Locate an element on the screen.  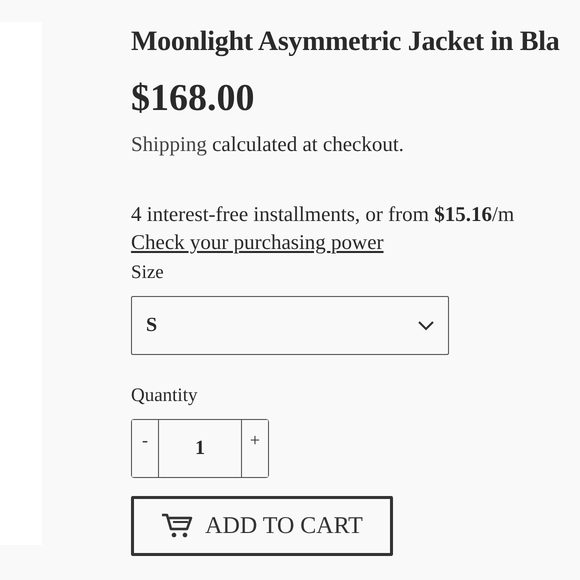
purchasing-power-link: Check your purchasing power is located at coordinates (257, 242).